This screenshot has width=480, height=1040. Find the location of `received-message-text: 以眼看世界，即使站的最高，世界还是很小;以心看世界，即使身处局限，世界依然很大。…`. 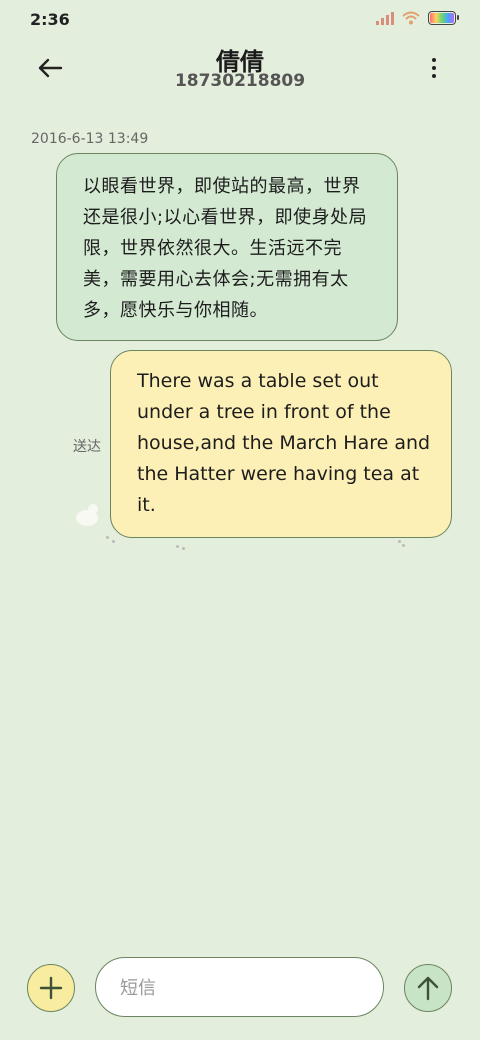

received-message-text: 以眼看世界，即使站的最高，世界还是很小;以心看世界，即使身处局限，世界依然很大。… is located at coordinates (225, 248).